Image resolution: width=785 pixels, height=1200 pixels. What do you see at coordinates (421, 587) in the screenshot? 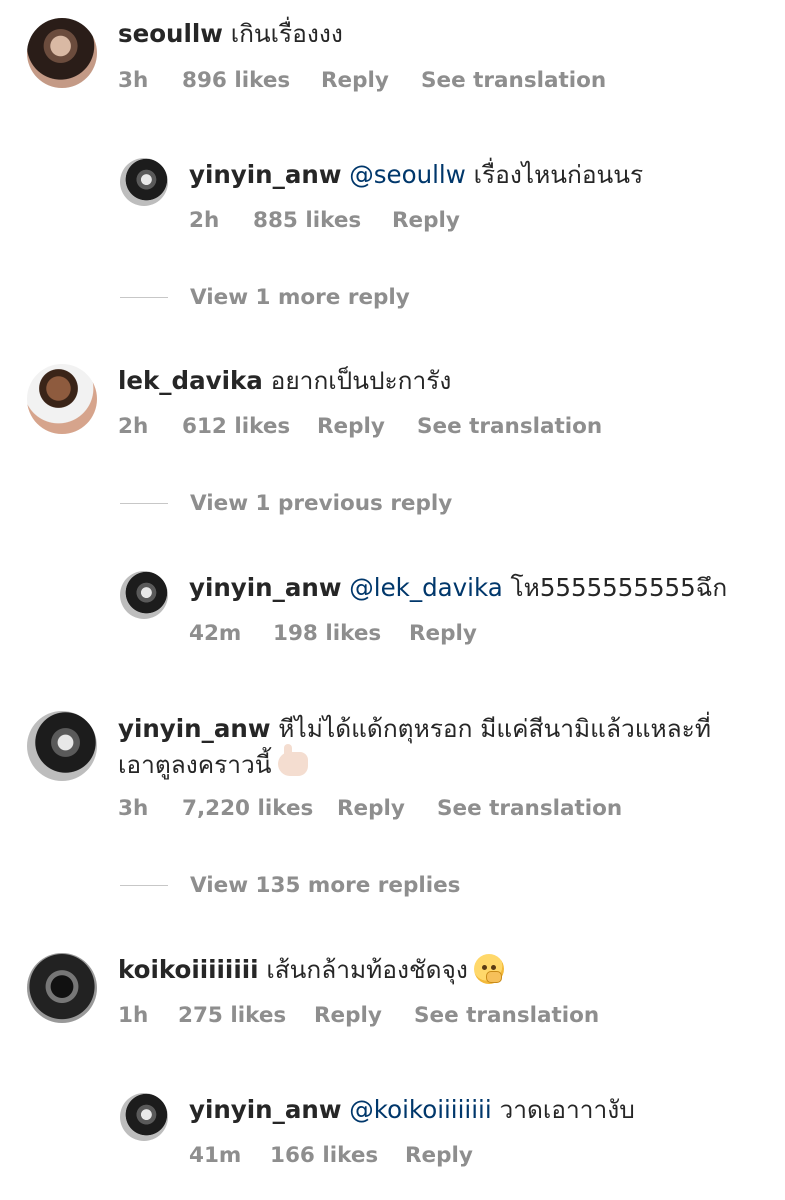
I see `mention-link: @lek_davika` at bounding box center [421, 587].